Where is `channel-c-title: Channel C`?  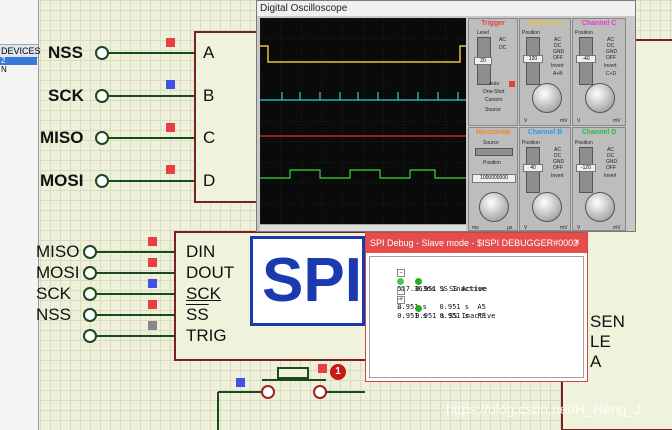 channel-c-title: Channel C is located at coordinates (599, 23).